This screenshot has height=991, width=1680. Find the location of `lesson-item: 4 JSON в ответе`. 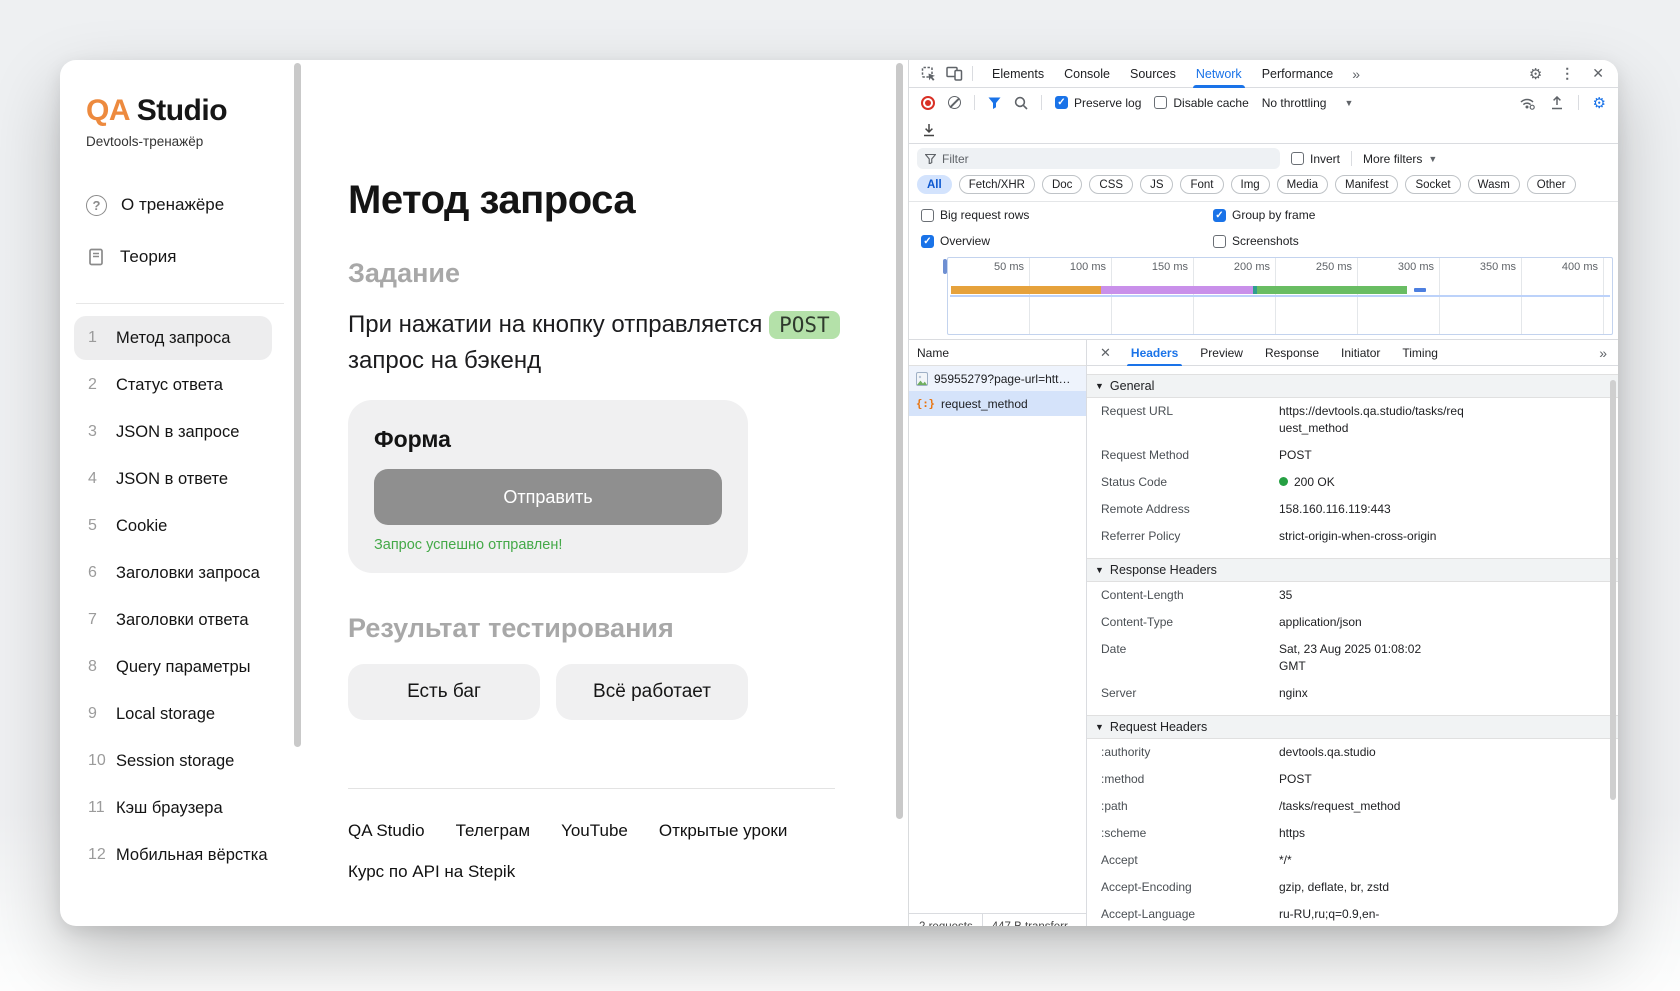

lesson-item: 4 JSON в ответе is located at coordinates (173, 479).